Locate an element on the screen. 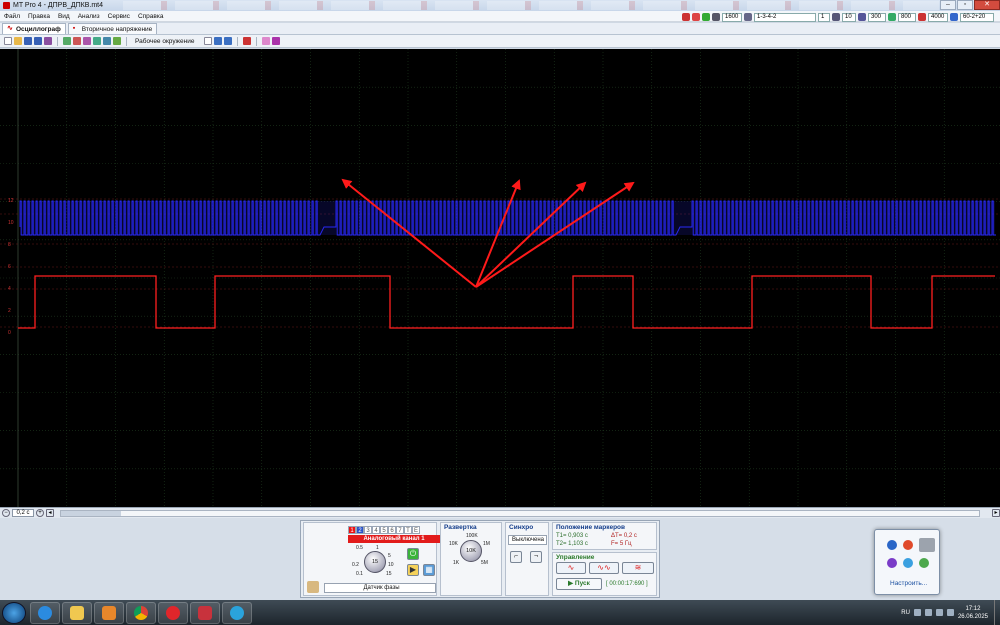 The height and width of the screenshot is (625, 1000). browser-icon is located at coordinates (908, 563).